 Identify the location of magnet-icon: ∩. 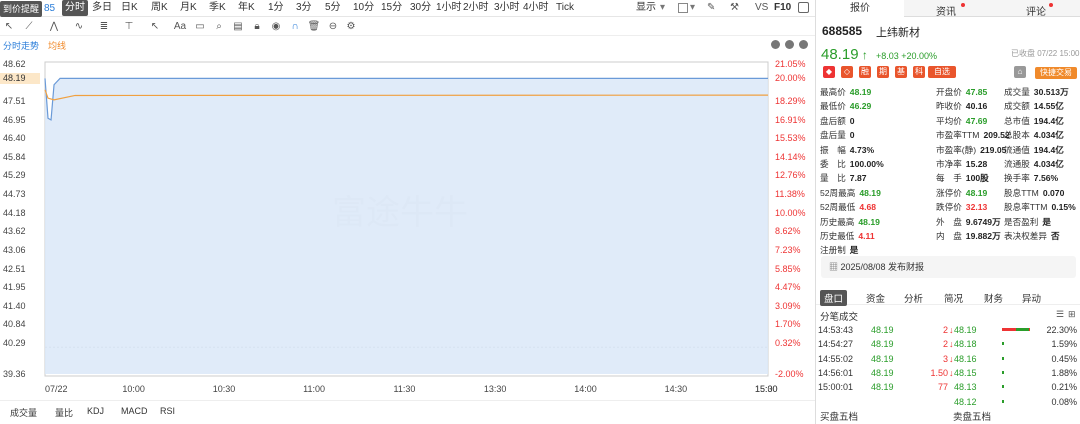
(295, 26).